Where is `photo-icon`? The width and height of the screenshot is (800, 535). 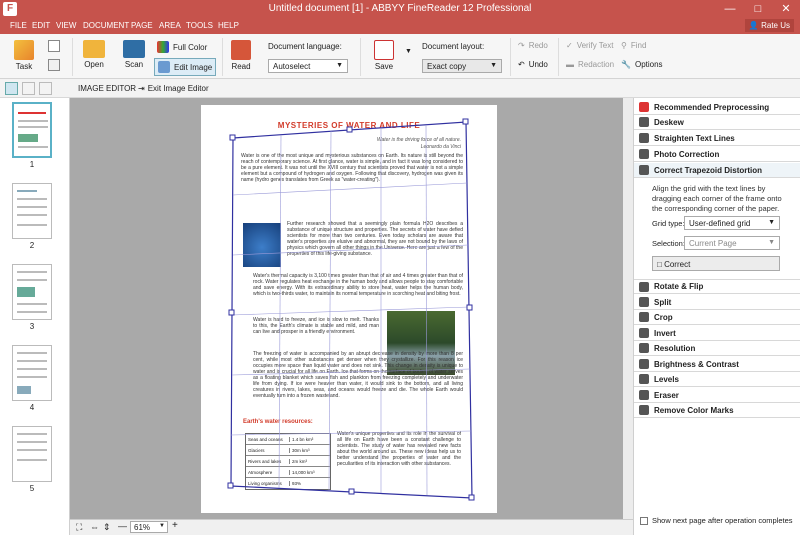
photo-icon is located at coordinates (644, 154).